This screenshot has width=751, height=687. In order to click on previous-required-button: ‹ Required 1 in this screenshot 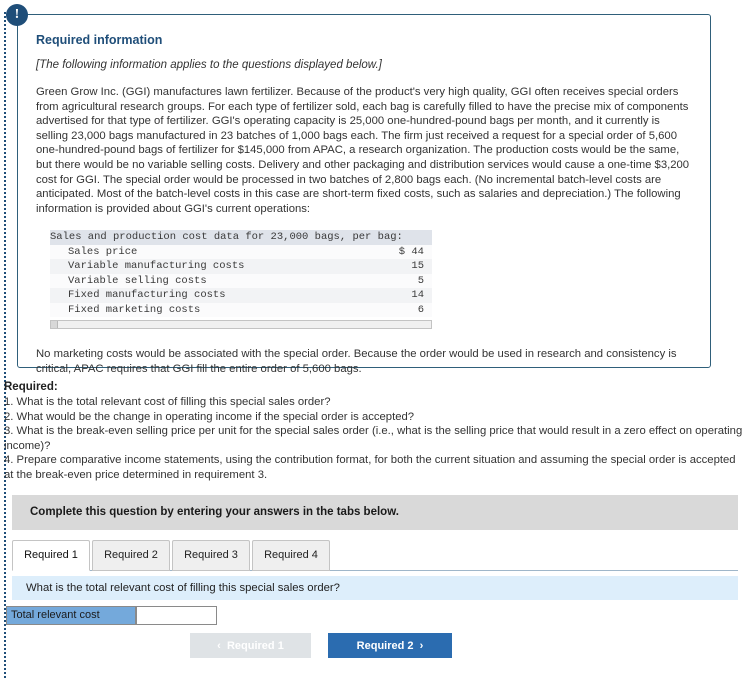, I will do `click(250, 645)`.